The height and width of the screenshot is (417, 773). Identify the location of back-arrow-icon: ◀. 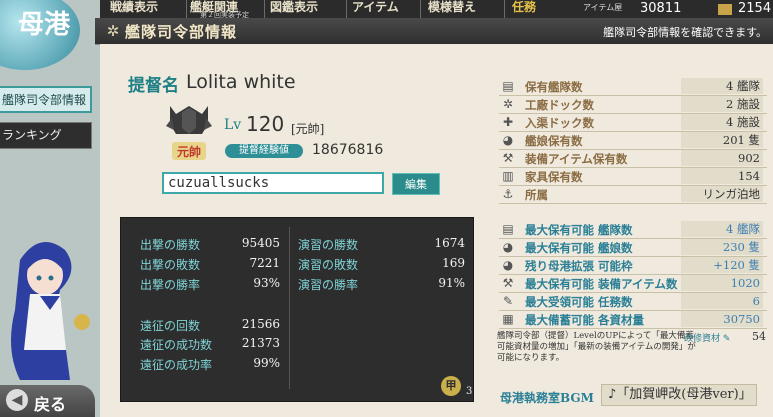
(17, 400).